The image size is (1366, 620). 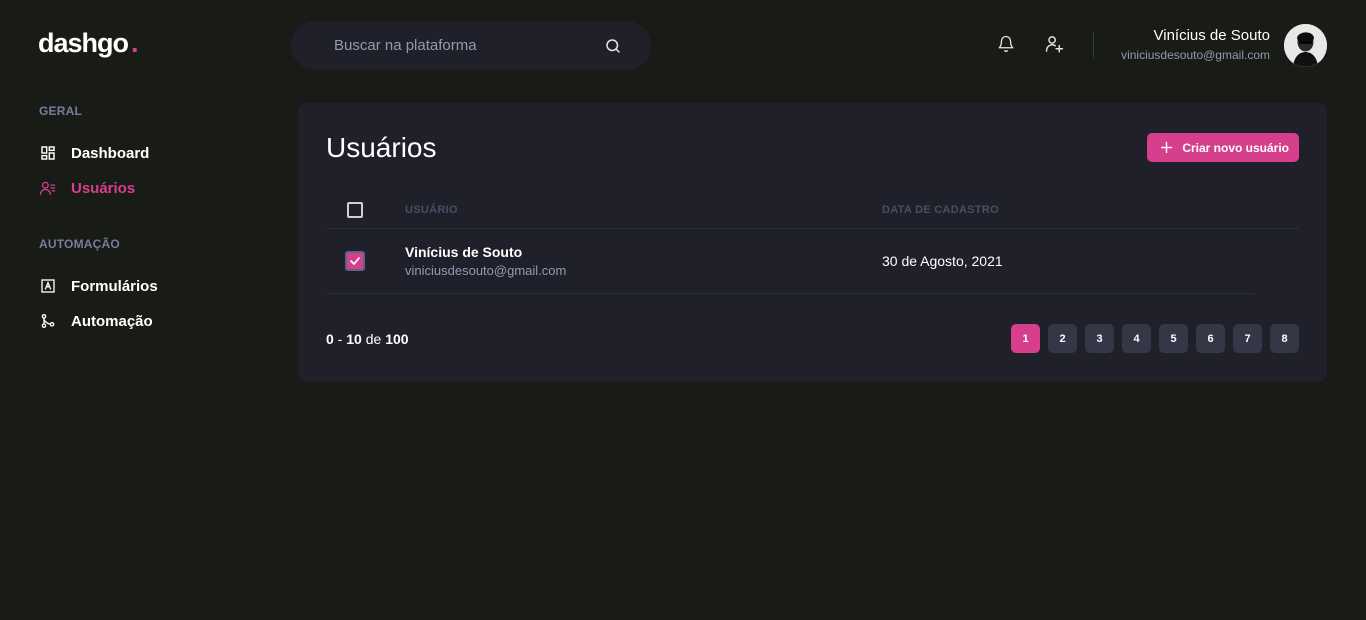 I want to click on avatar, so click(x=1305, y=45).